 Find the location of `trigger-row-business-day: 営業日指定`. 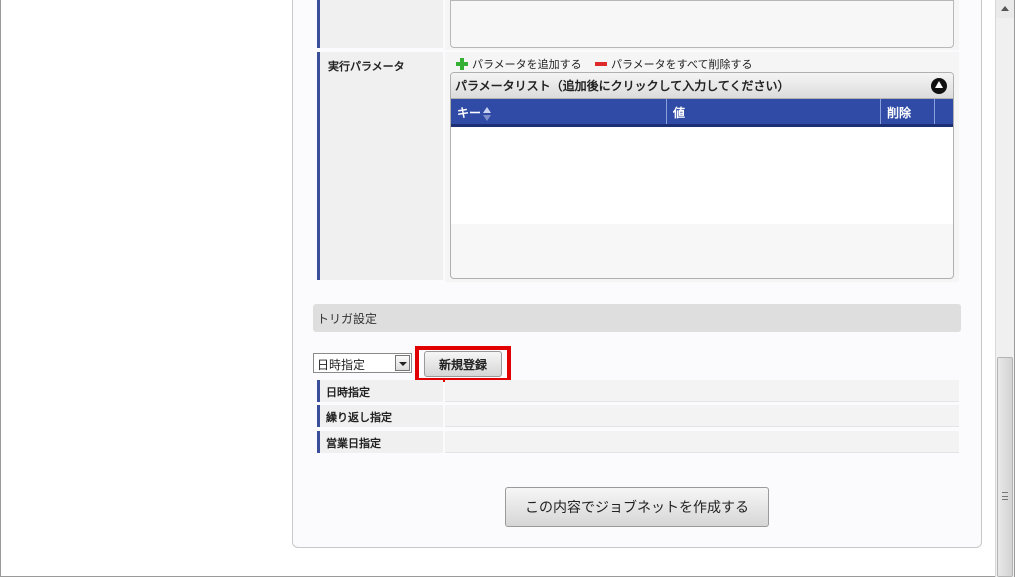

trigger-row-business-day: 営業日指定 is located at coordinates (380, 442).